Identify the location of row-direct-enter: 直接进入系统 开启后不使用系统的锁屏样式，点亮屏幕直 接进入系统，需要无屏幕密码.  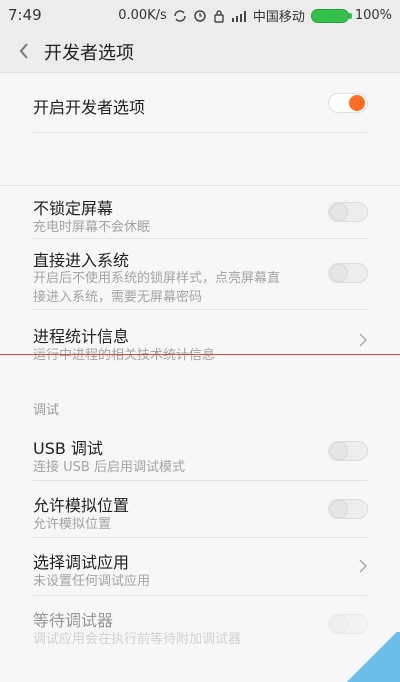
(200, 274).